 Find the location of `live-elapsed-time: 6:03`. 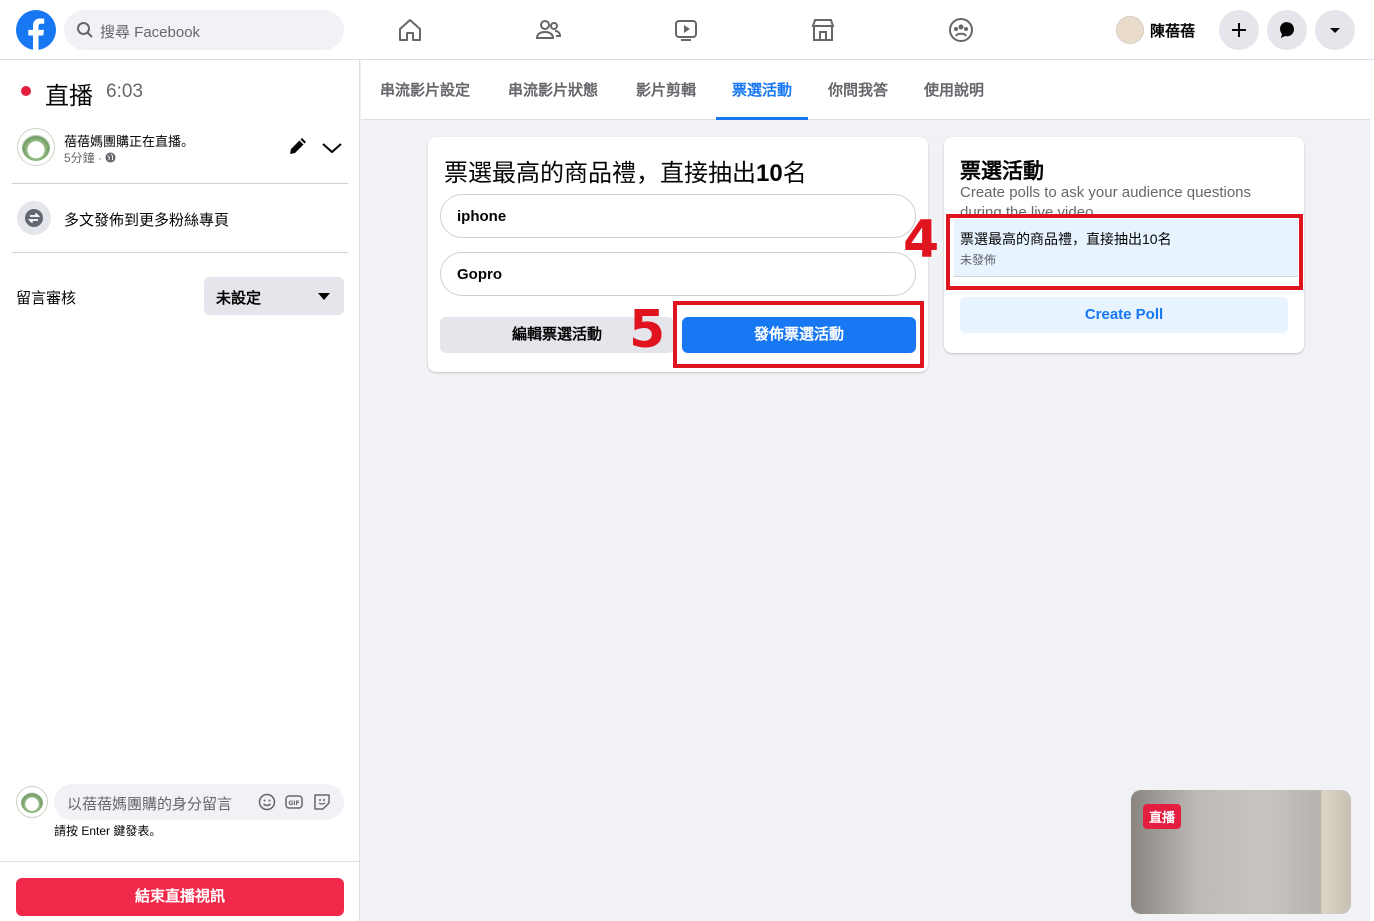

live-elapsed-time: 6:03 is located at coordinates (124, 91).